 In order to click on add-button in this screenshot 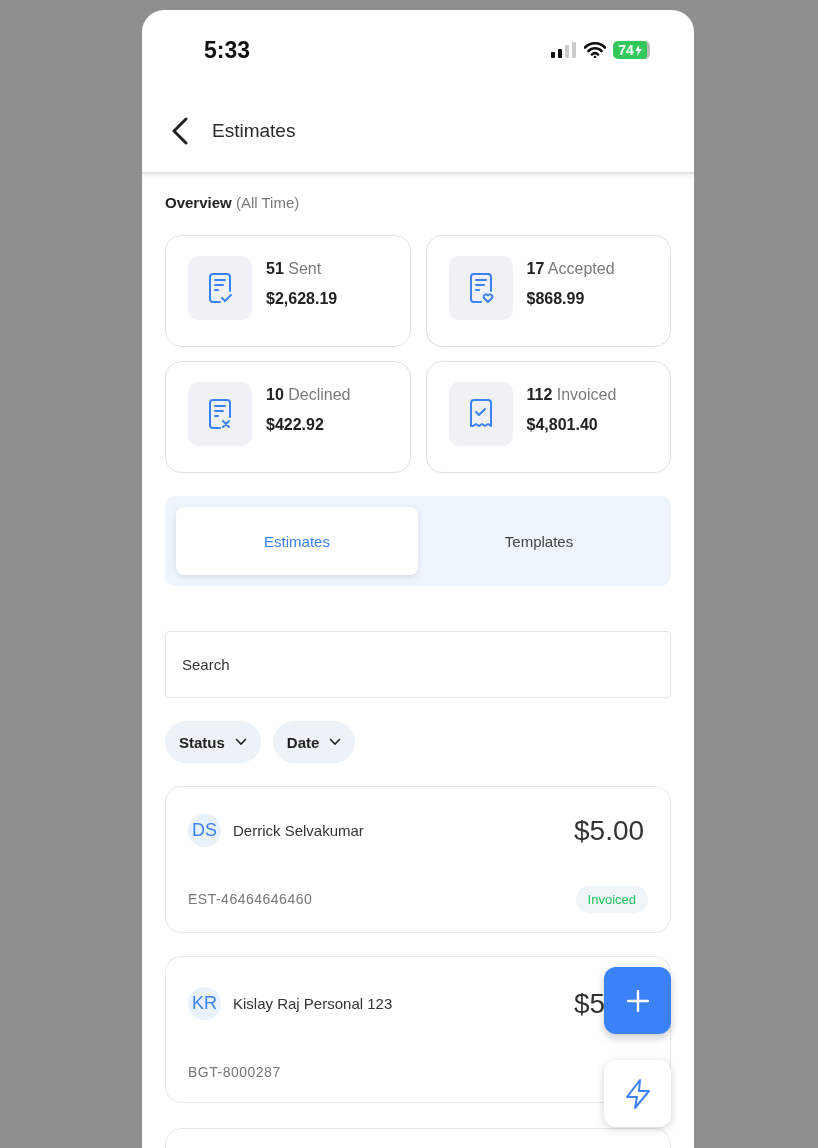, I will do `click(637, 1000)`.